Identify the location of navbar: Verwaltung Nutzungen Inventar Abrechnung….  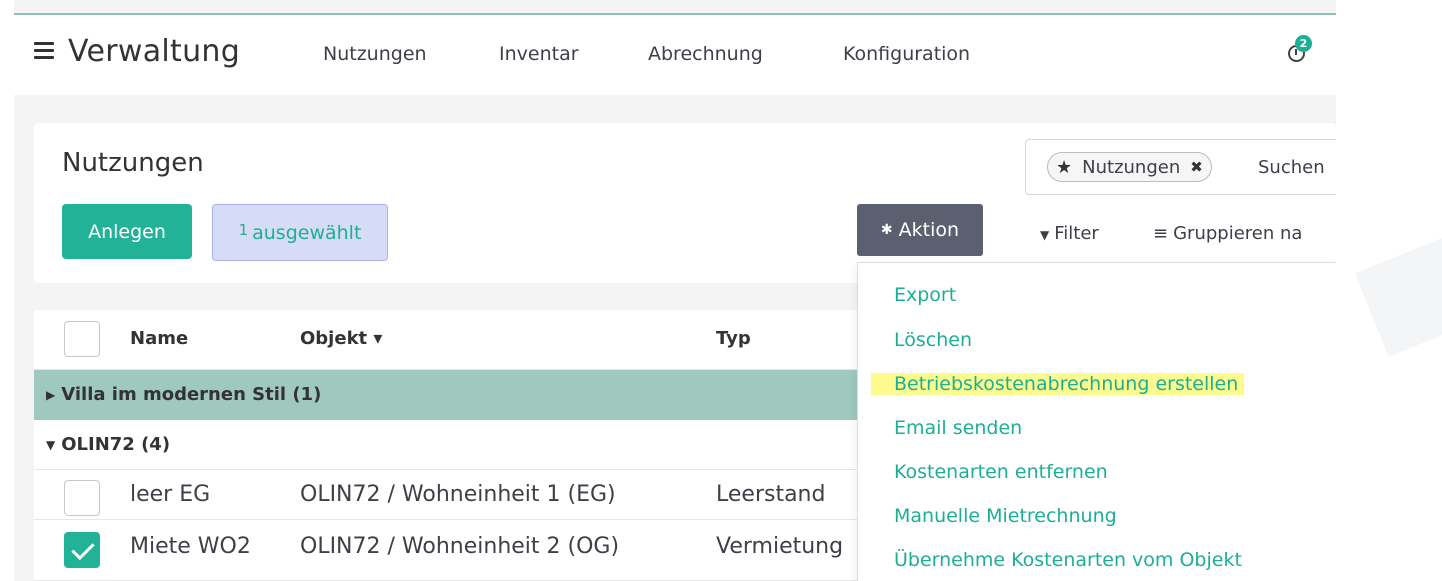
(675, 55).